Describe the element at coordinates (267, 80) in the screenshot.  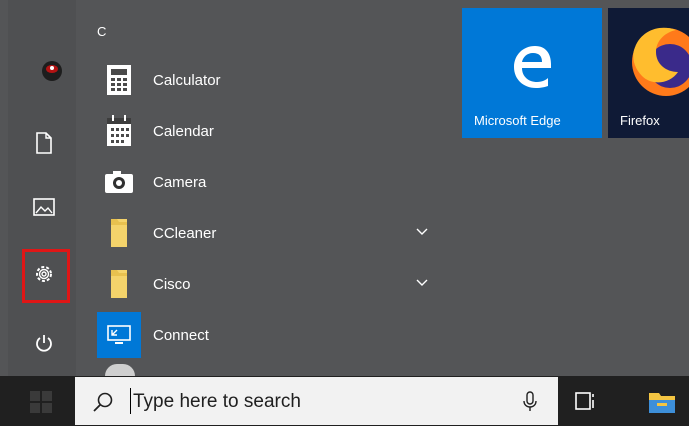
I see `app-list-item-calculator: Calculator` at that location.